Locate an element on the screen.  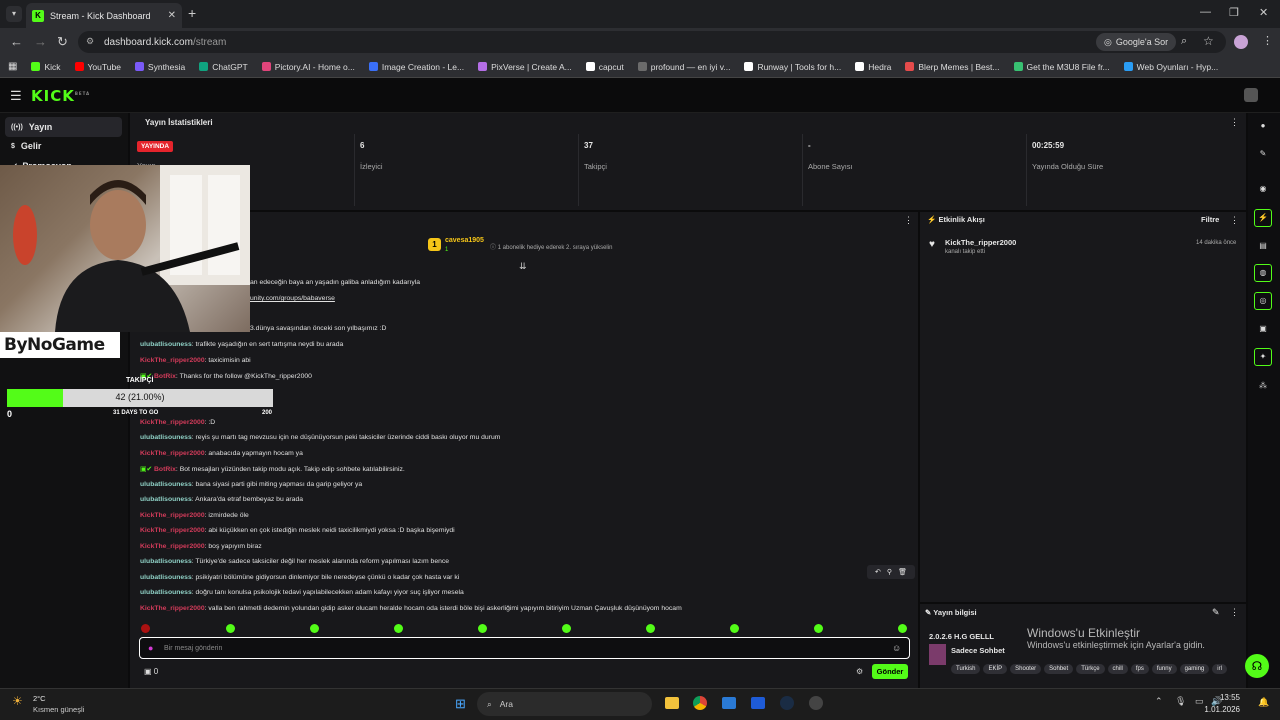
chat-message: KickThe_ripper2000: :D is located at coordinates (177, 422).